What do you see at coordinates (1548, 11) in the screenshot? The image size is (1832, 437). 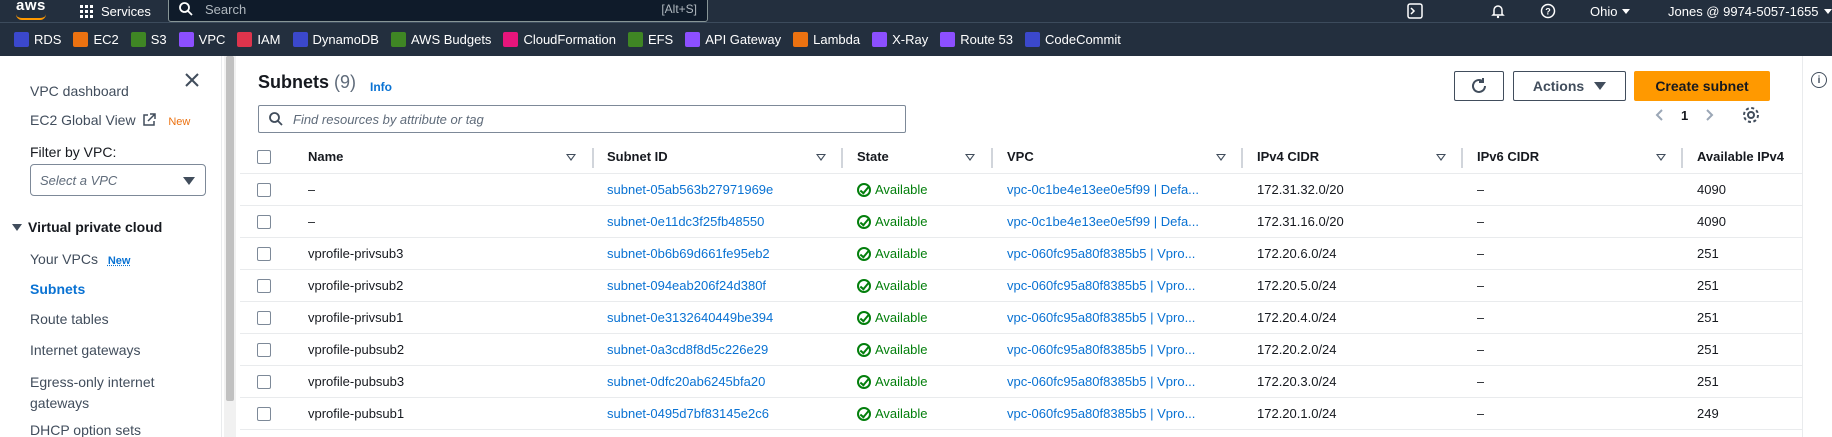 I see `help-button: ?` at bounding box center [1548, 11].